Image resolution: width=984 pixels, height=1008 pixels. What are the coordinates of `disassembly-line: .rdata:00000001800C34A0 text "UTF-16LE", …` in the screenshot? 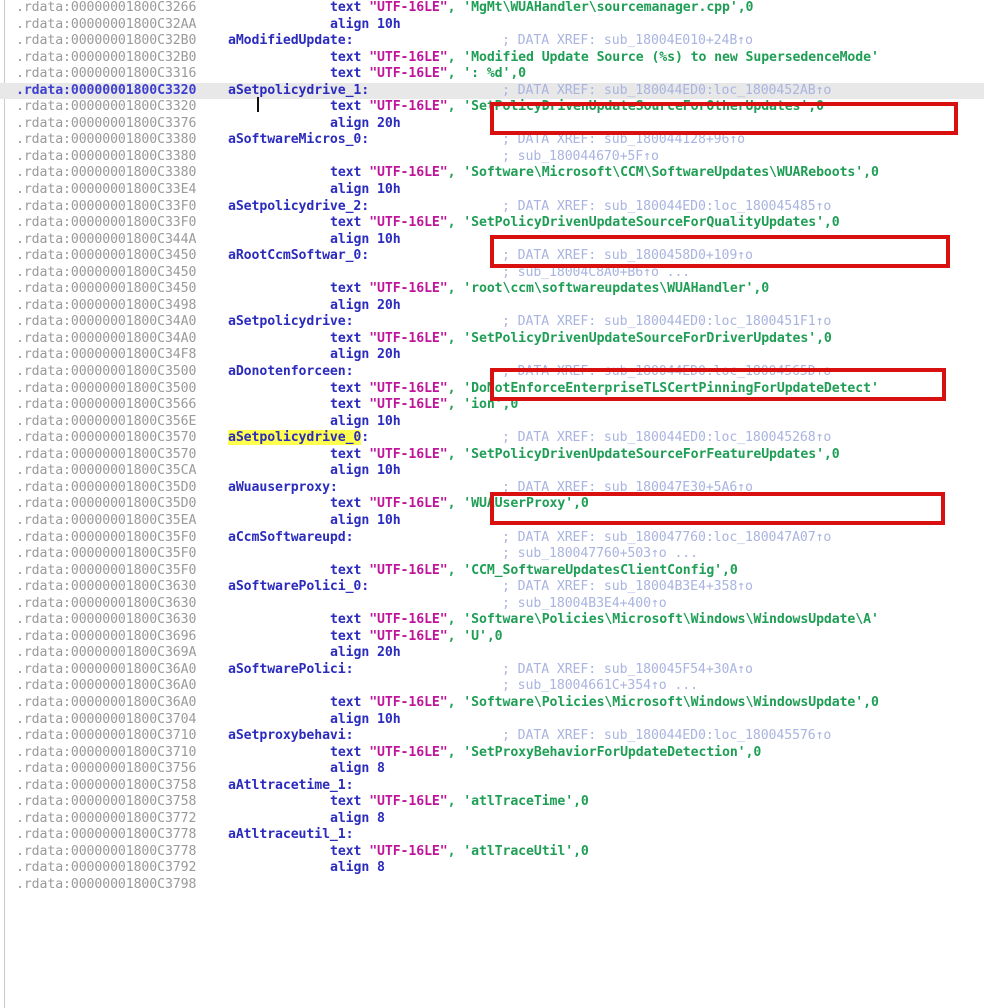 It's located at (492, 339).